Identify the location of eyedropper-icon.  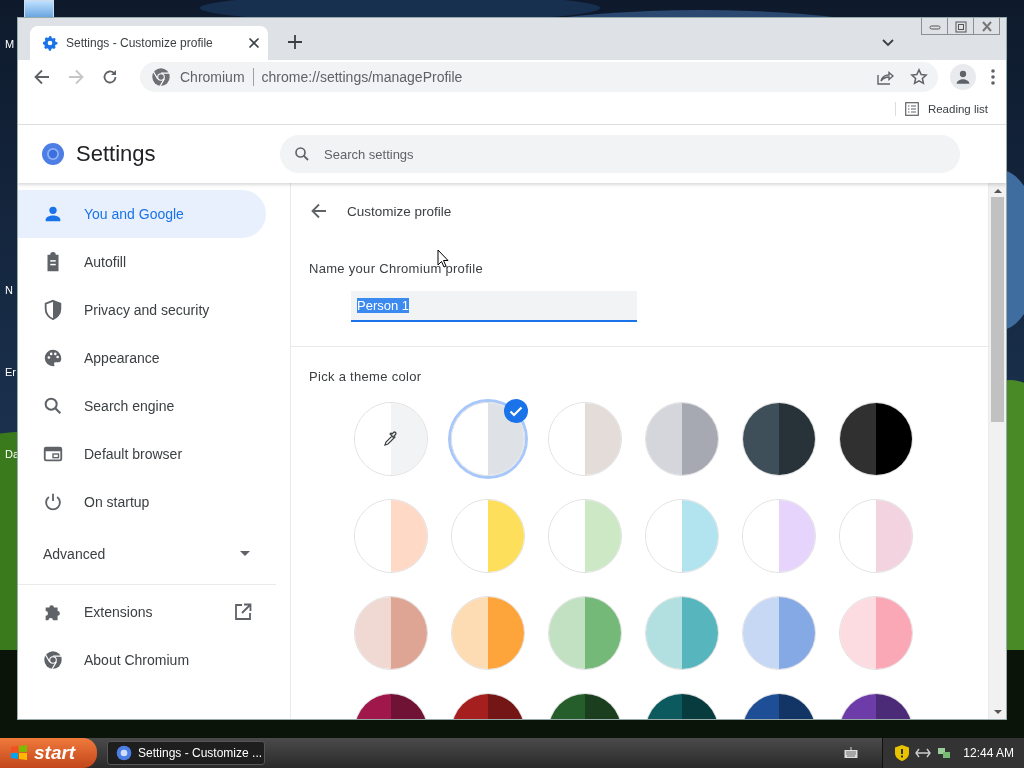
(391, 439).